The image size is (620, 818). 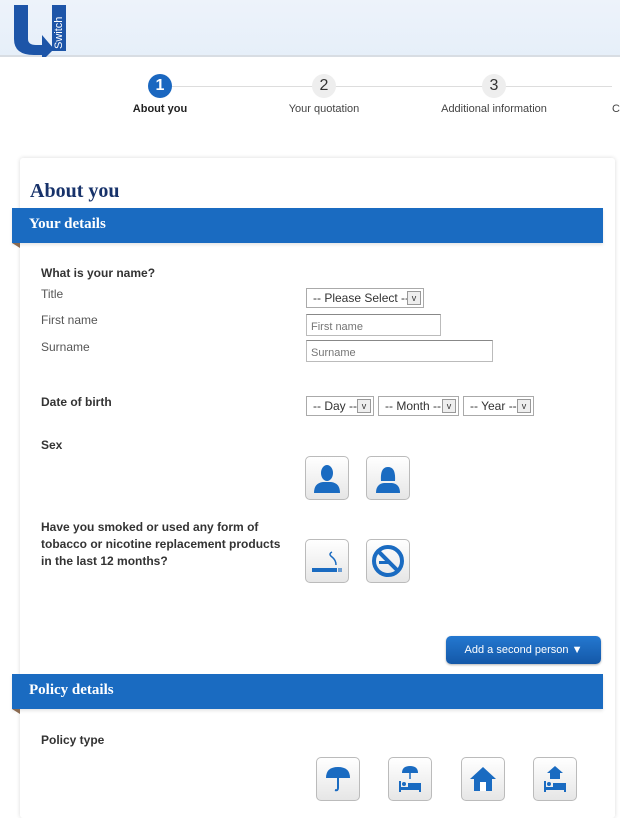 I want to click on house-icon, so click(x=483, y=779).